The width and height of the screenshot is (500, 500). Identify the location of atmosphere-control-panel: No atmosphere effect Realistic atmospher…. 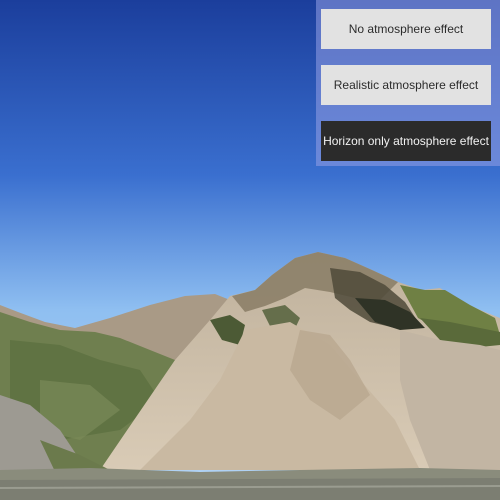
(408, 83).